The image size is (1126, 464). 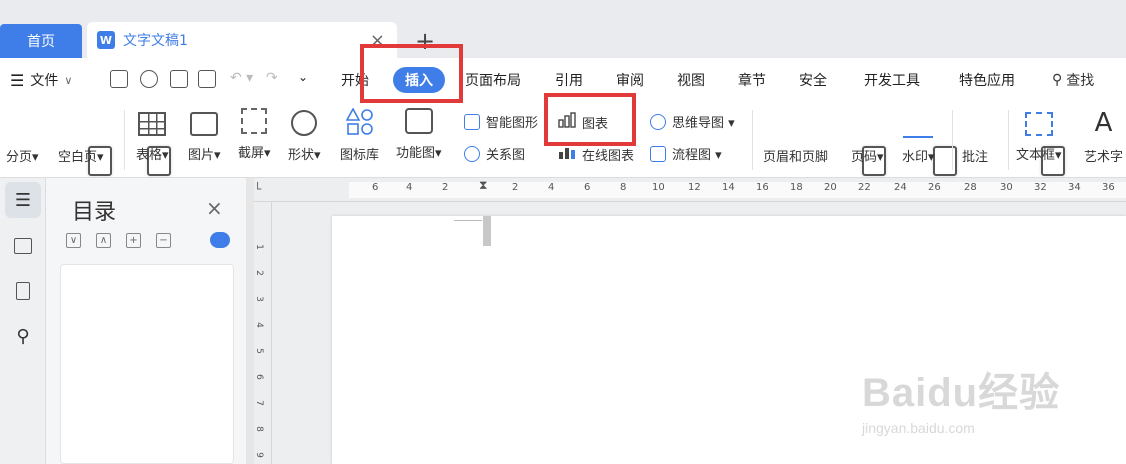 I want to click on watermark-button: 水印▾, so click(x=918, y=136).